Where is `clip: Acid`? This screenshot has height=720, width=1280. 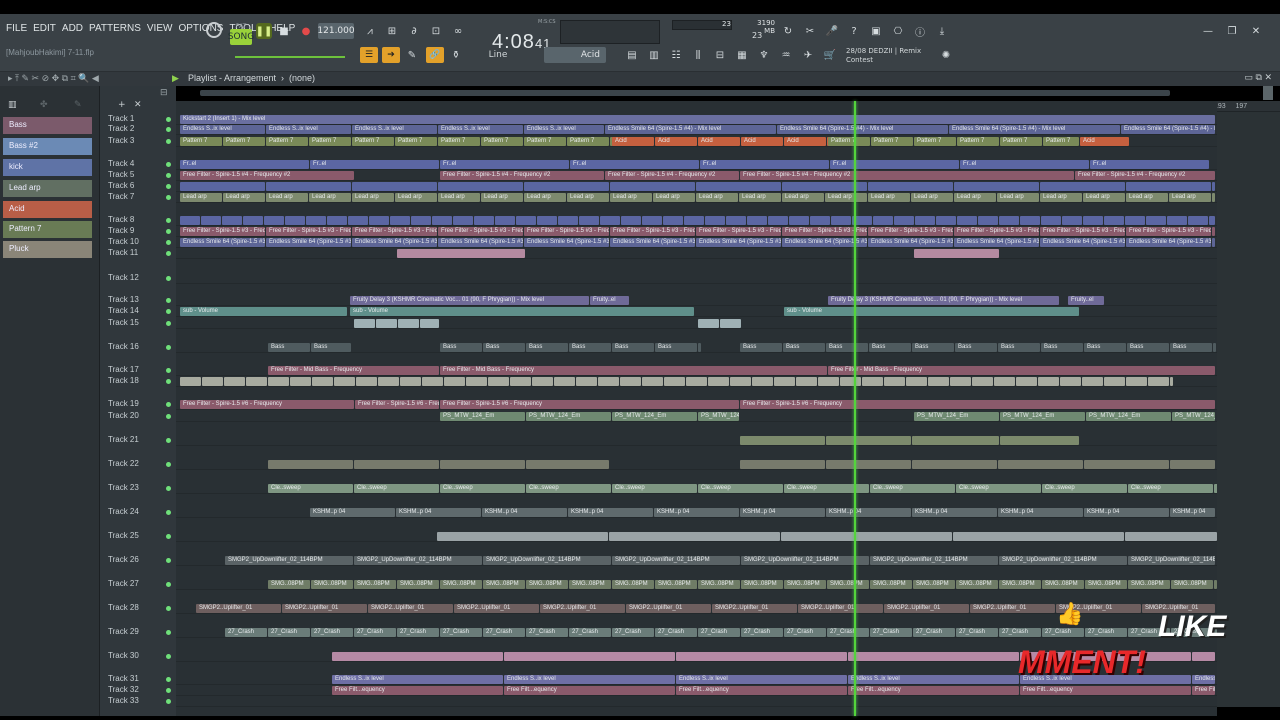 clip: Acid is located at coordinates (1104, 141).